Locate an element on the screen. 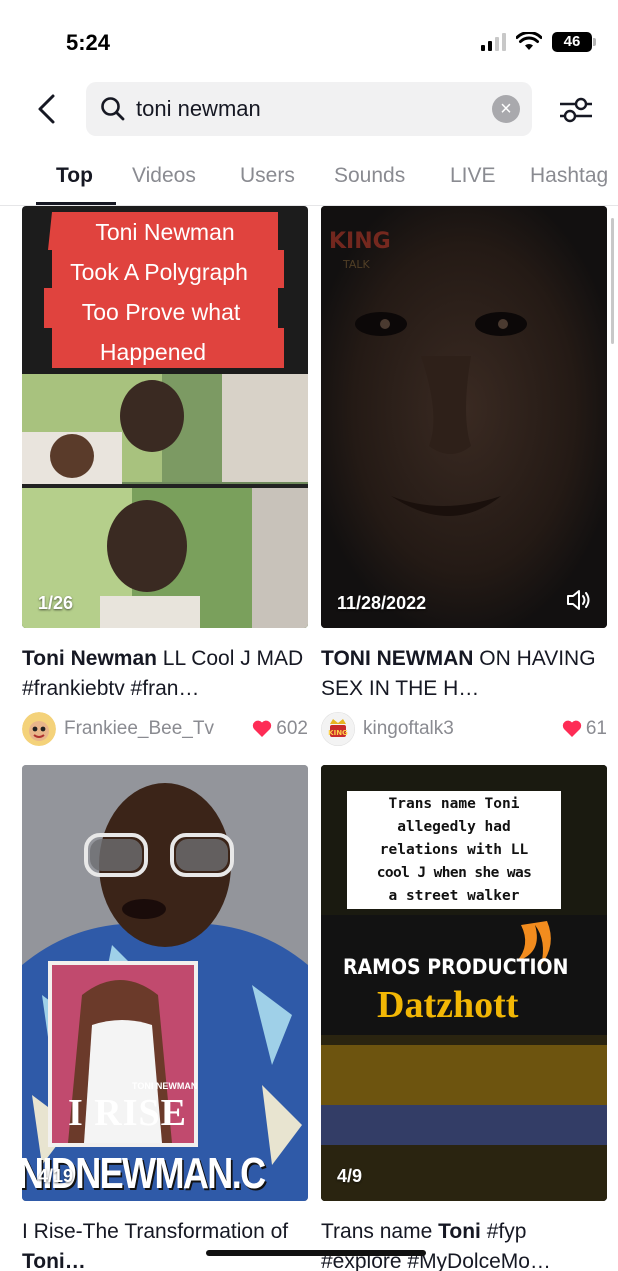 Image resolution: width=618 pixels, height=1271 pixels. video-meta: KING kingoftalk3 61 is located at coordinates (464, 729).